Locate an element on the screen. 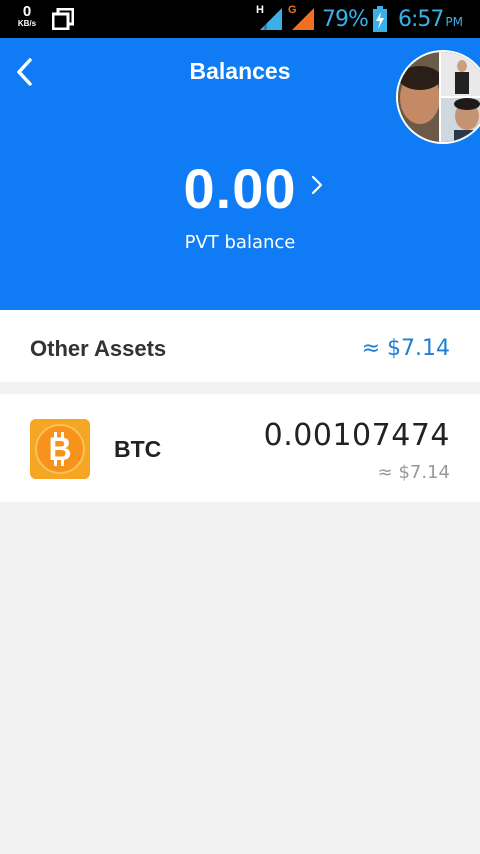  asset-fiat-value: ≈ $7.14 is located at coordinates (413, 472).